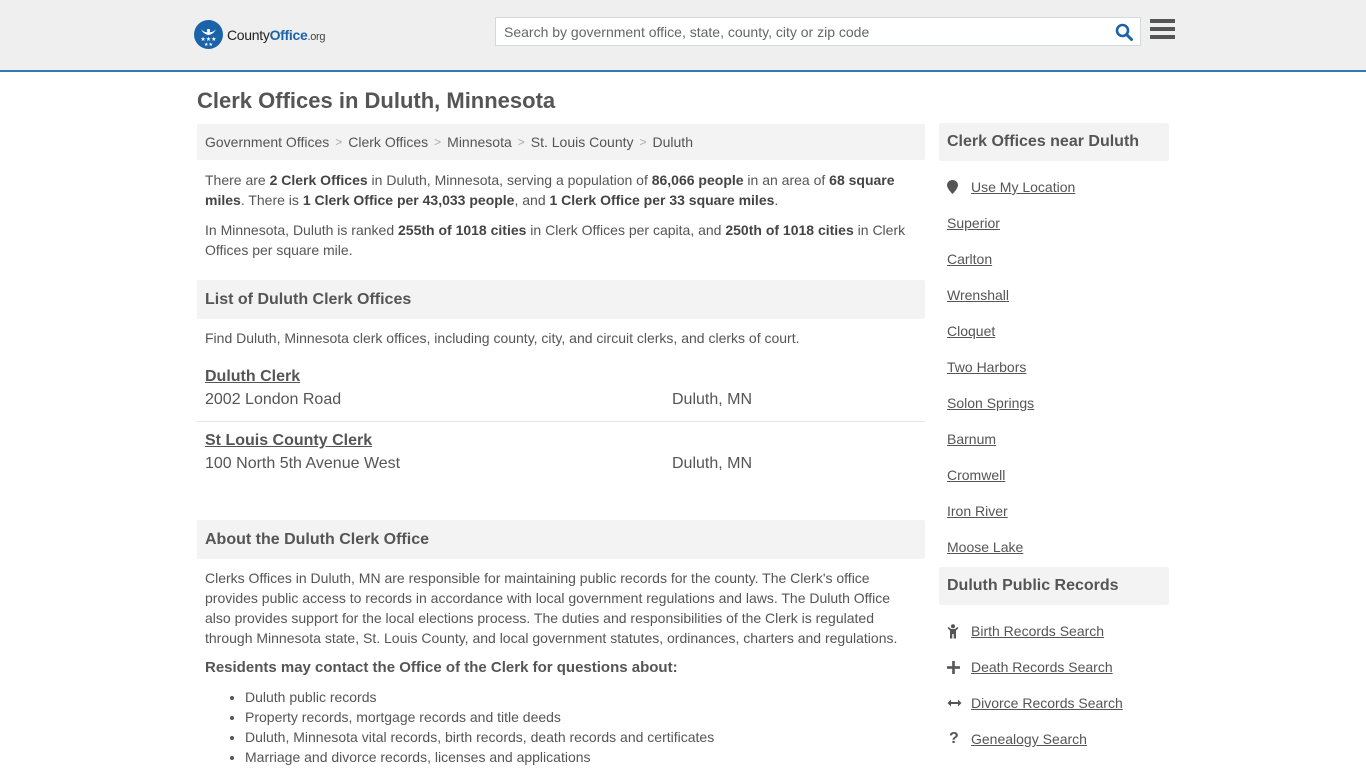  Describe the element at coordinates (971, 439) in the screenshot. I see `nearby-city-link: Barnum` at that location.